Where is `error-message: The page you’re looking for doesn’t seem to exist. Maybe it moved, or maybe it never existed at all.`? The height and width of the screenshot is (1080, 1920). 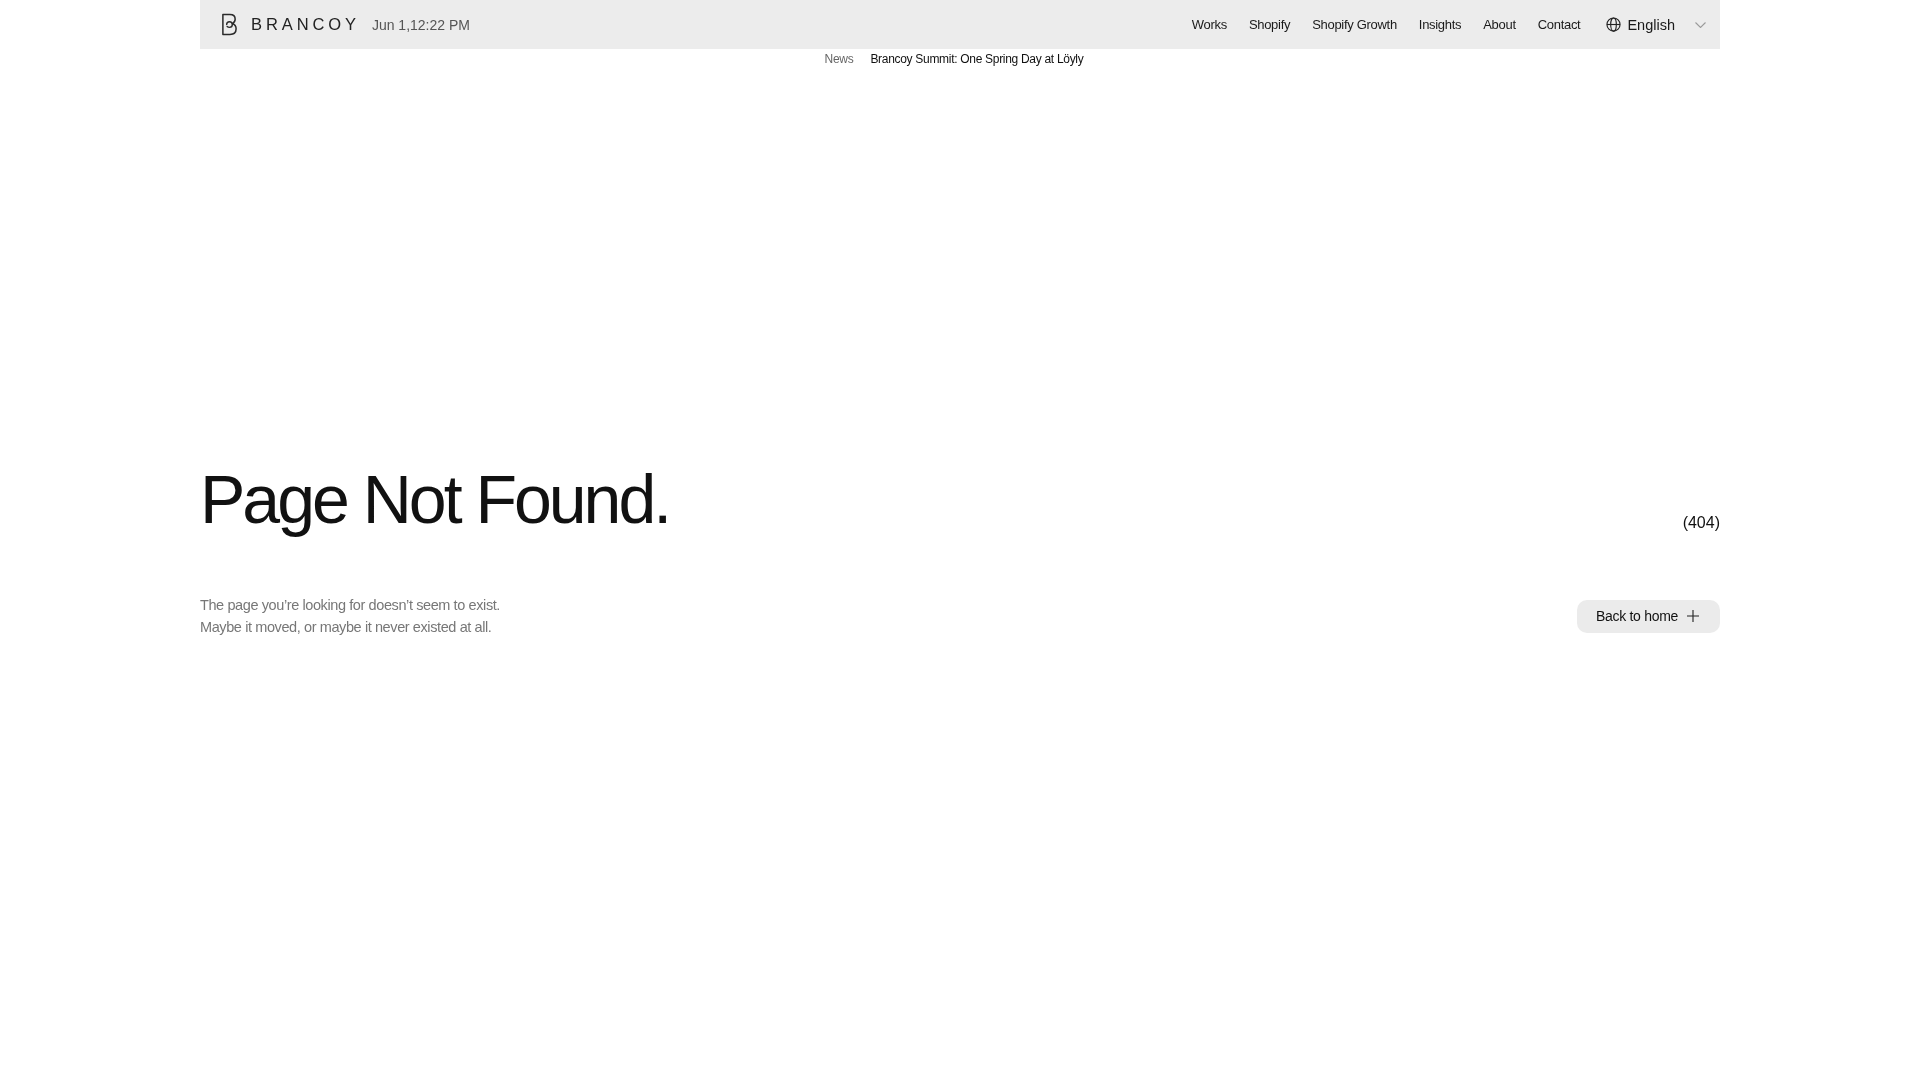 error-message: The page you’re looking for doesn’t seem to exist. Maybe it moved, or maybe it never existed at all. is located at coordinates (350, 616).